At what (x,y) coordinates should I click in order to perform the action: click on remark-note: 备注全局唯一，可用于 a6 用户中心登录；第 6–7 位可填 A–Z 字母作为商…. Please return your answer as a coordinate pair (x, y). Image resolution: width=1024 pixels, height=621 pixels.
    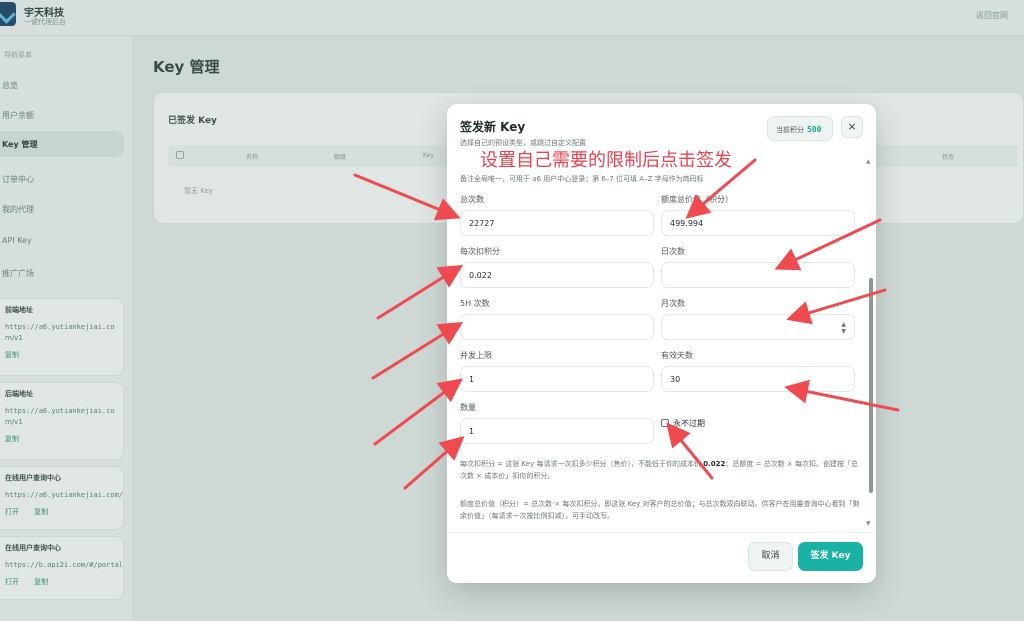
    Looking at the image, I should click on (582, 179).